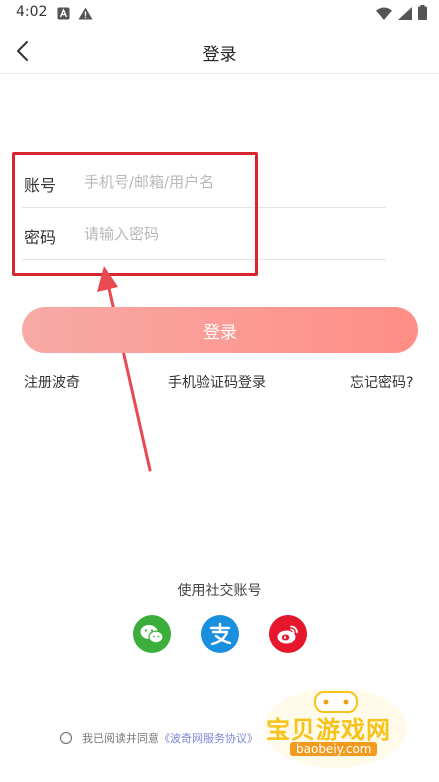  Describe the element at coordinates (229, 234) in the screenshot. I see `password-input` at that location.